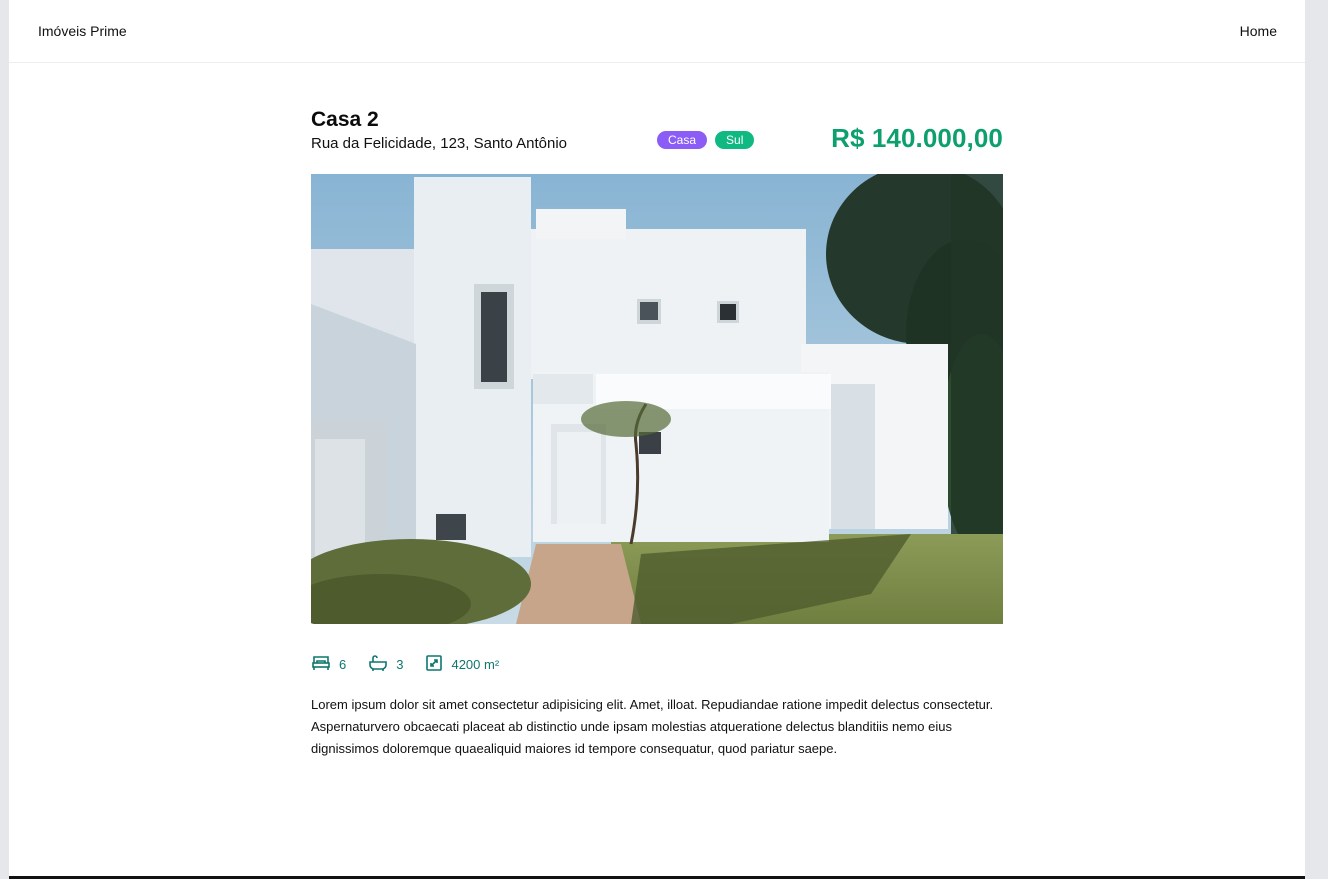 The width and height of the screenshot is (1328, 879). I want to click on area-value: 4200 m², so click(475, 664).